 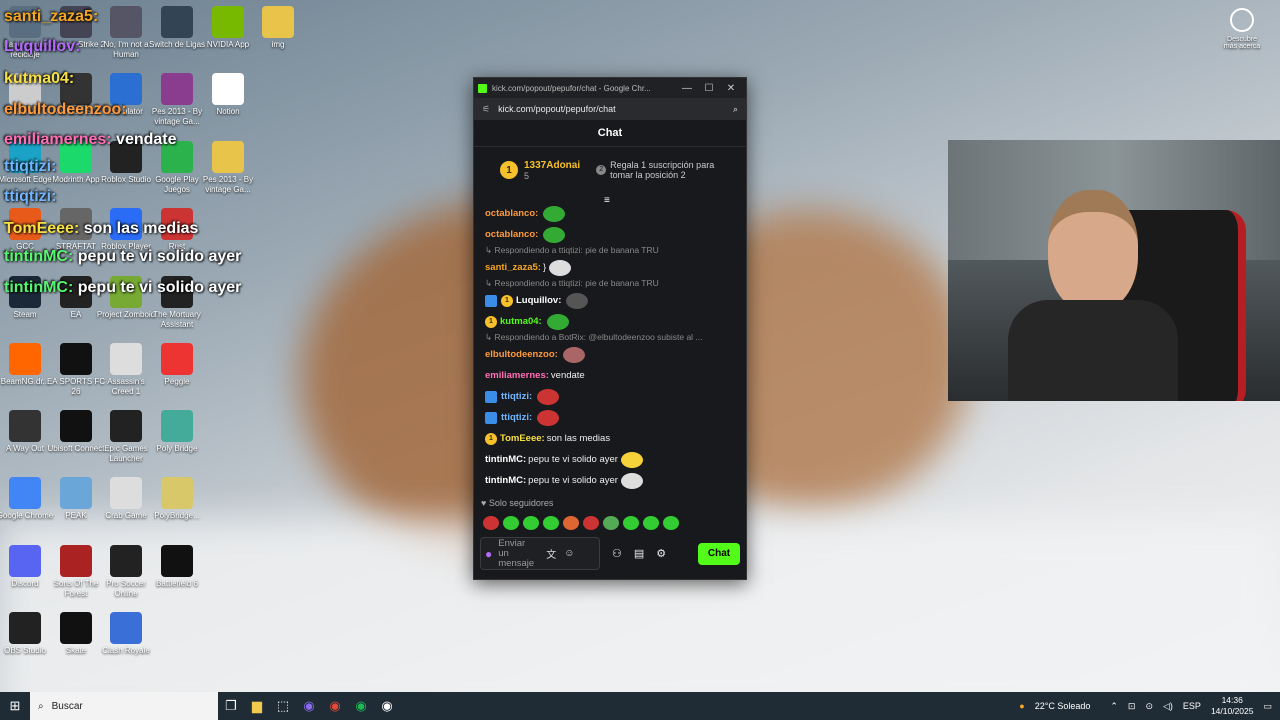 What do you see at coordinates (15, 706) in the screenshot?
I see `windows-start-icon: ⊞` at bounding box center [15, 706].